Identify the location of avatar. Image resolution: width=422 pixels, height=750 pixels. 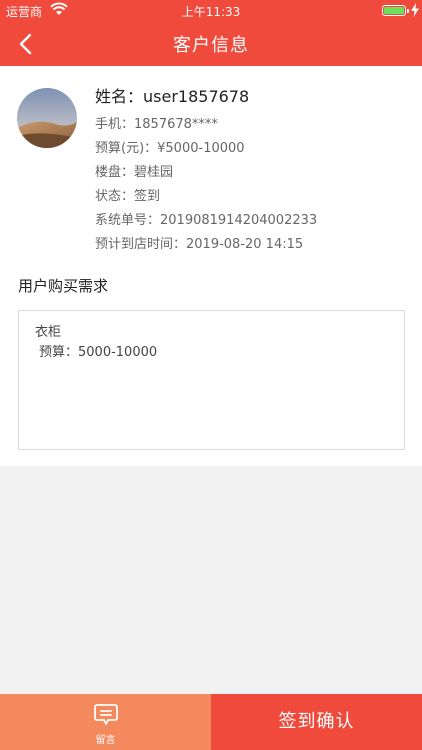
(47, 118).